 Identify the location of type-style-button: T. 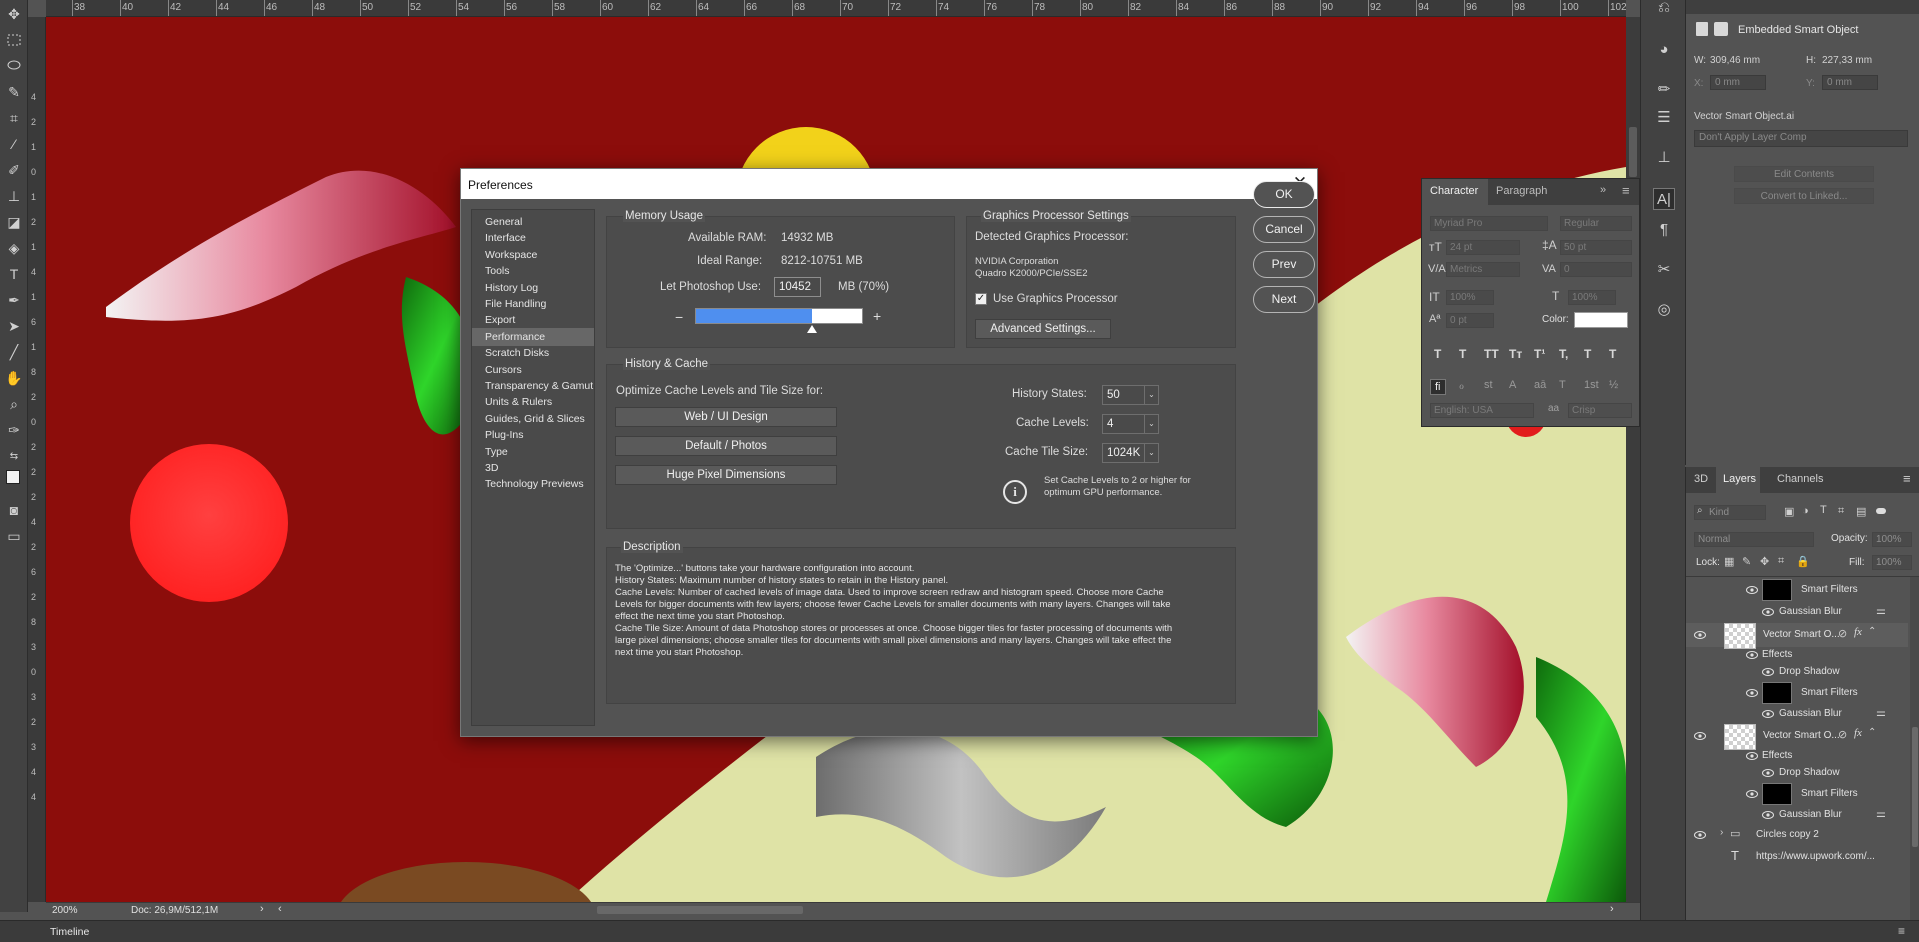
(1462, 354).